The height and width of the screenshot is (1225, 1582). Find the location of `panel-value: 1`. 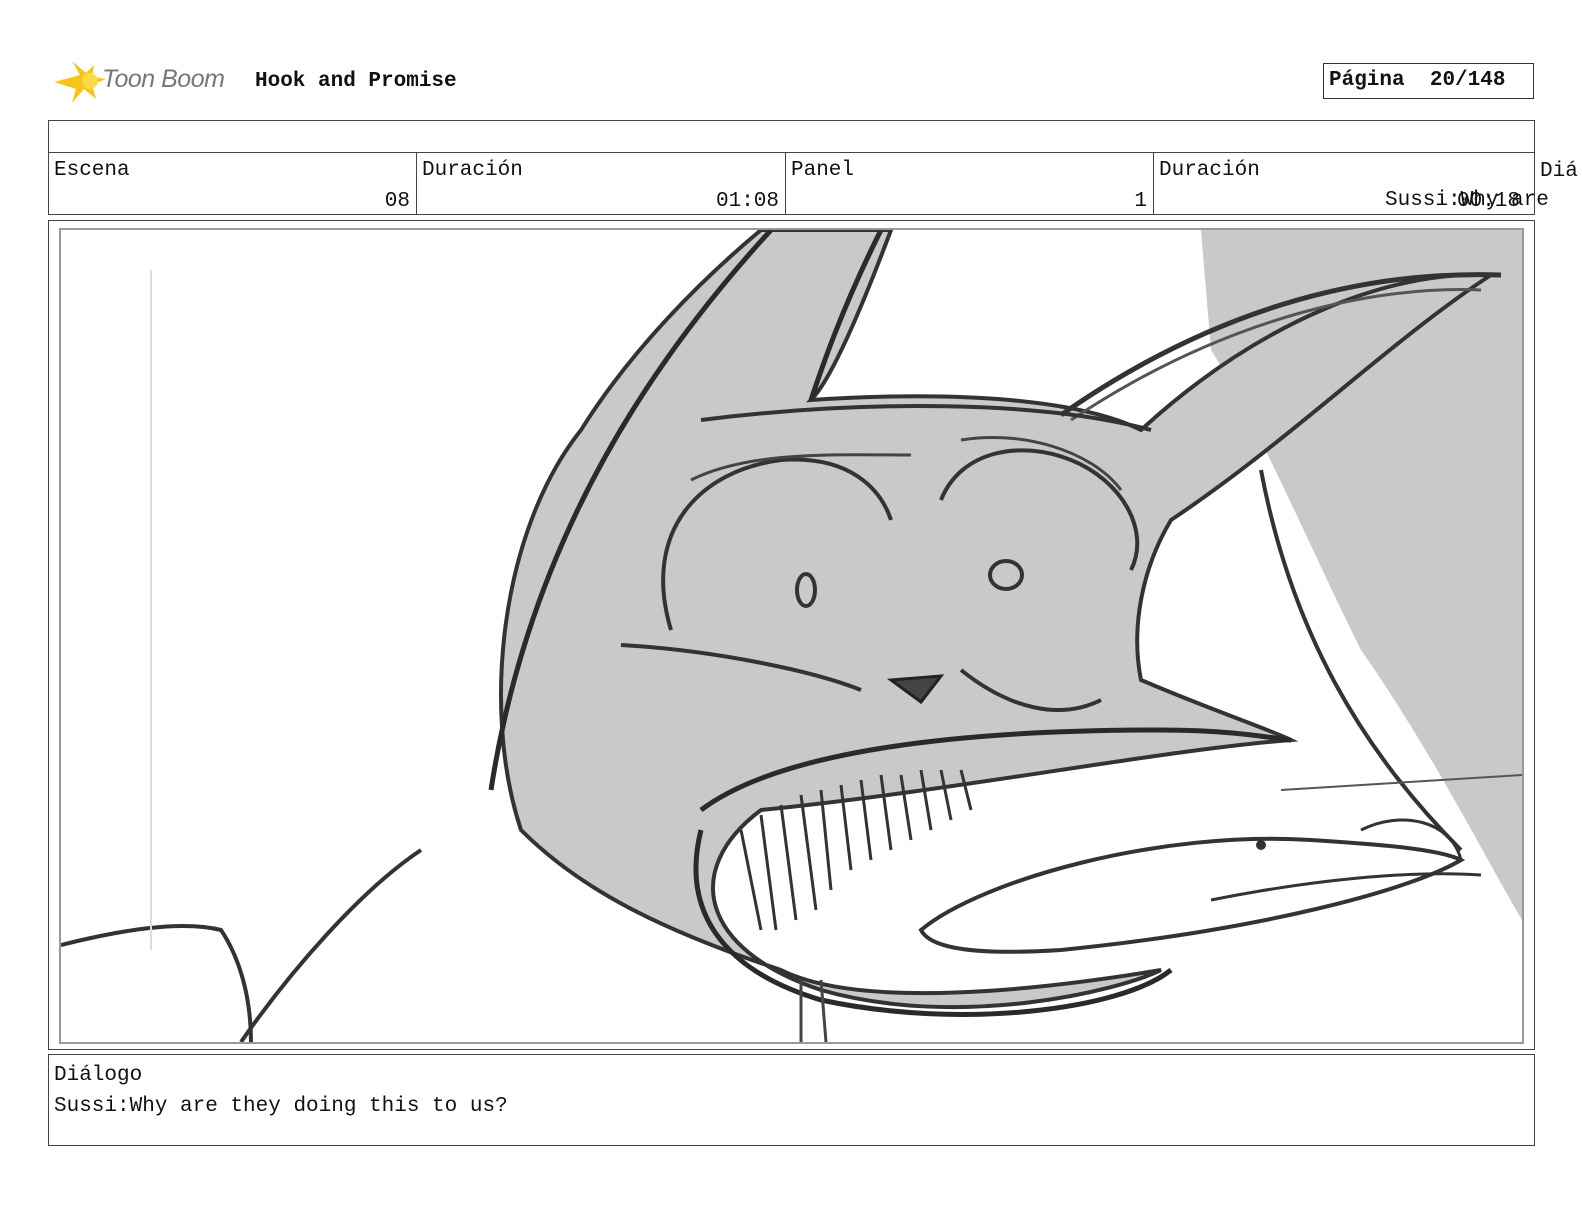

panel-value: 1 is located at coordinates (1140, 201).